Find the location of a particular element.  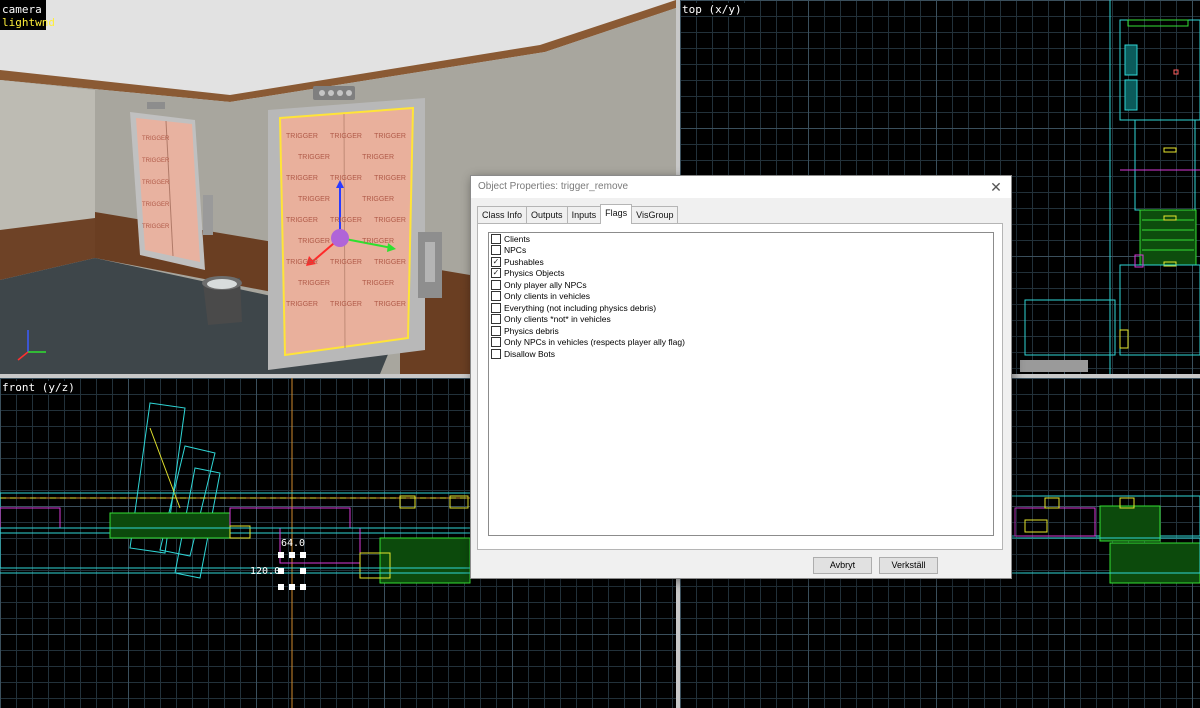

tab-visgroup: VisGroup is located at coordinates (655, 214).